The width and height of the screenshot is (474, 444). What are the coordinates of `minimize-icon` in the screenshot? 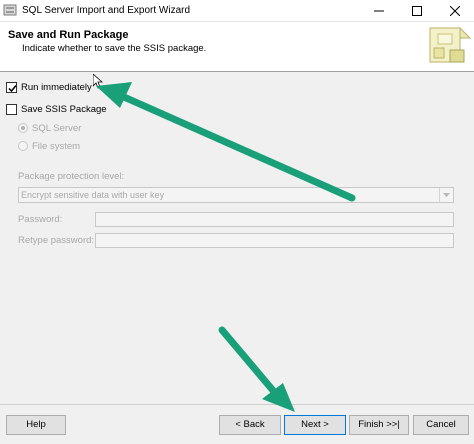 It's located at (379, 11).